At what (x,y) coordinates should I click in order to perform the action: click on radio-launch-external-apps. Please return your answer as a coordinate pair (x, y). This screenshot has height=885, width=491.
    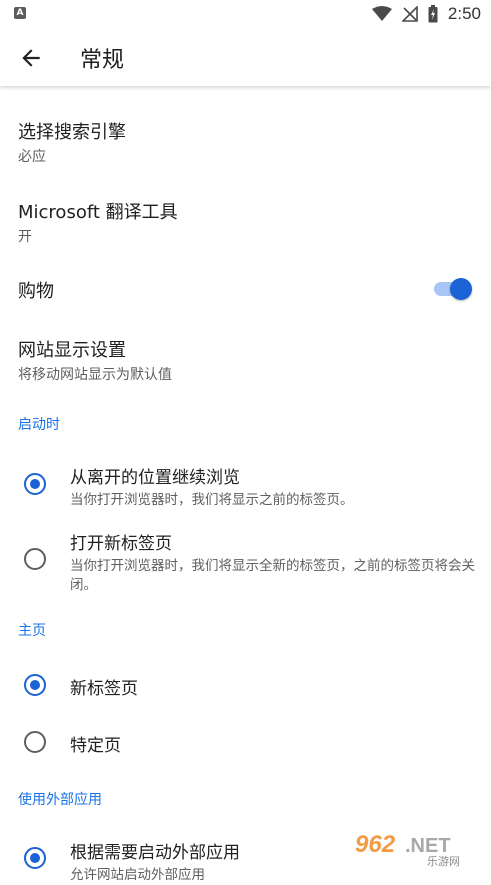
    Looking at the image, I should click on (35, 858).